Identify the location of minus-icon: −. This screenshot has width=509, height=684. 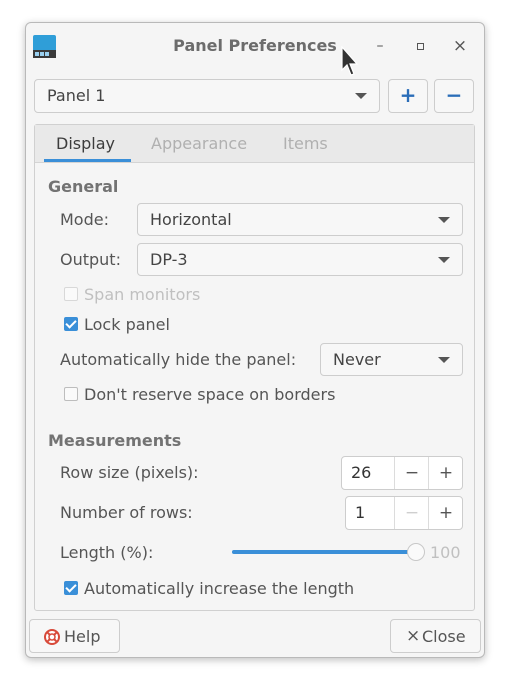
(454, 95).